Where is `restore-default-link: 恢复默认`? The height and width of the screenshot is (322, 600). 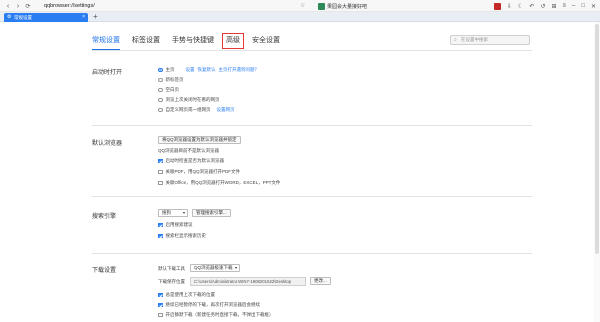
restore-default-link: 恢复默认 is located at coordinates (207, 70).